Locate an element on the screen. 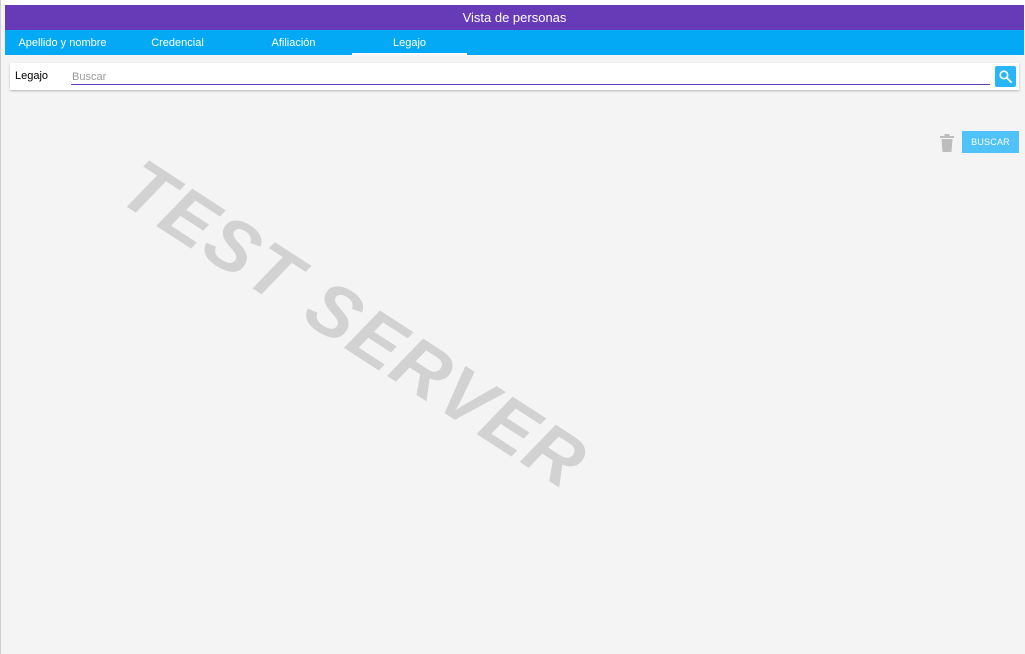  buscar-button: BUSCAR is located at coordinates (990, 142).